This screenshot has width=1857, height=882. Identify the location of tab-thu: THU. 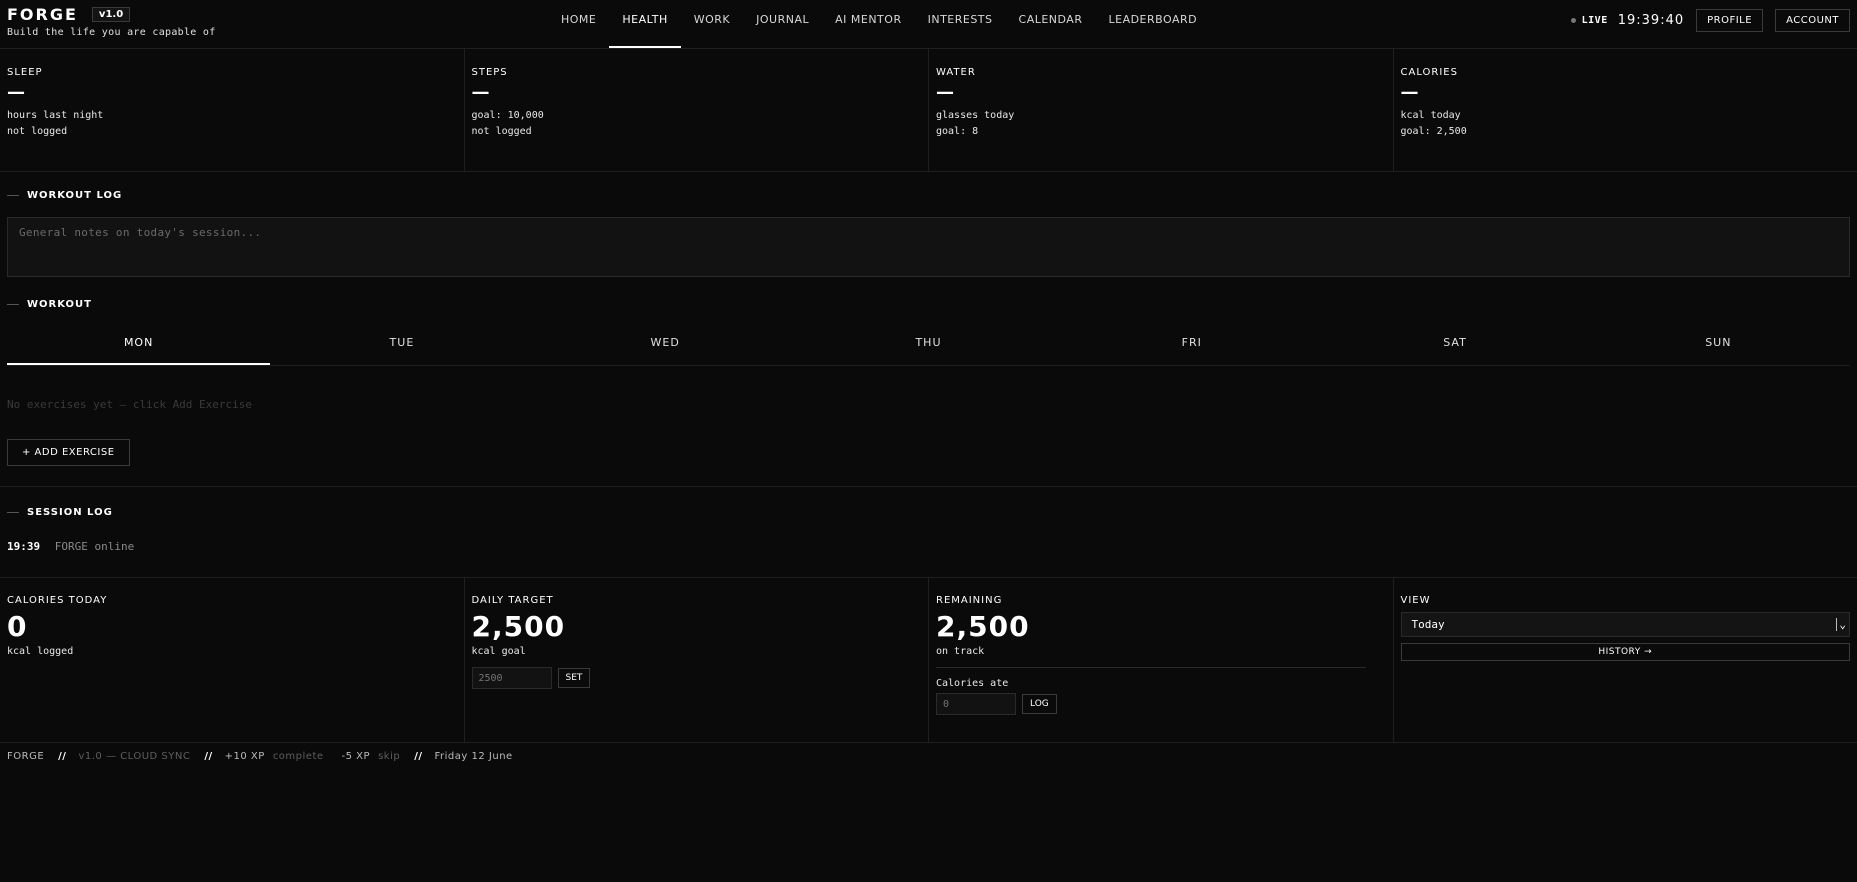
(928, 346).